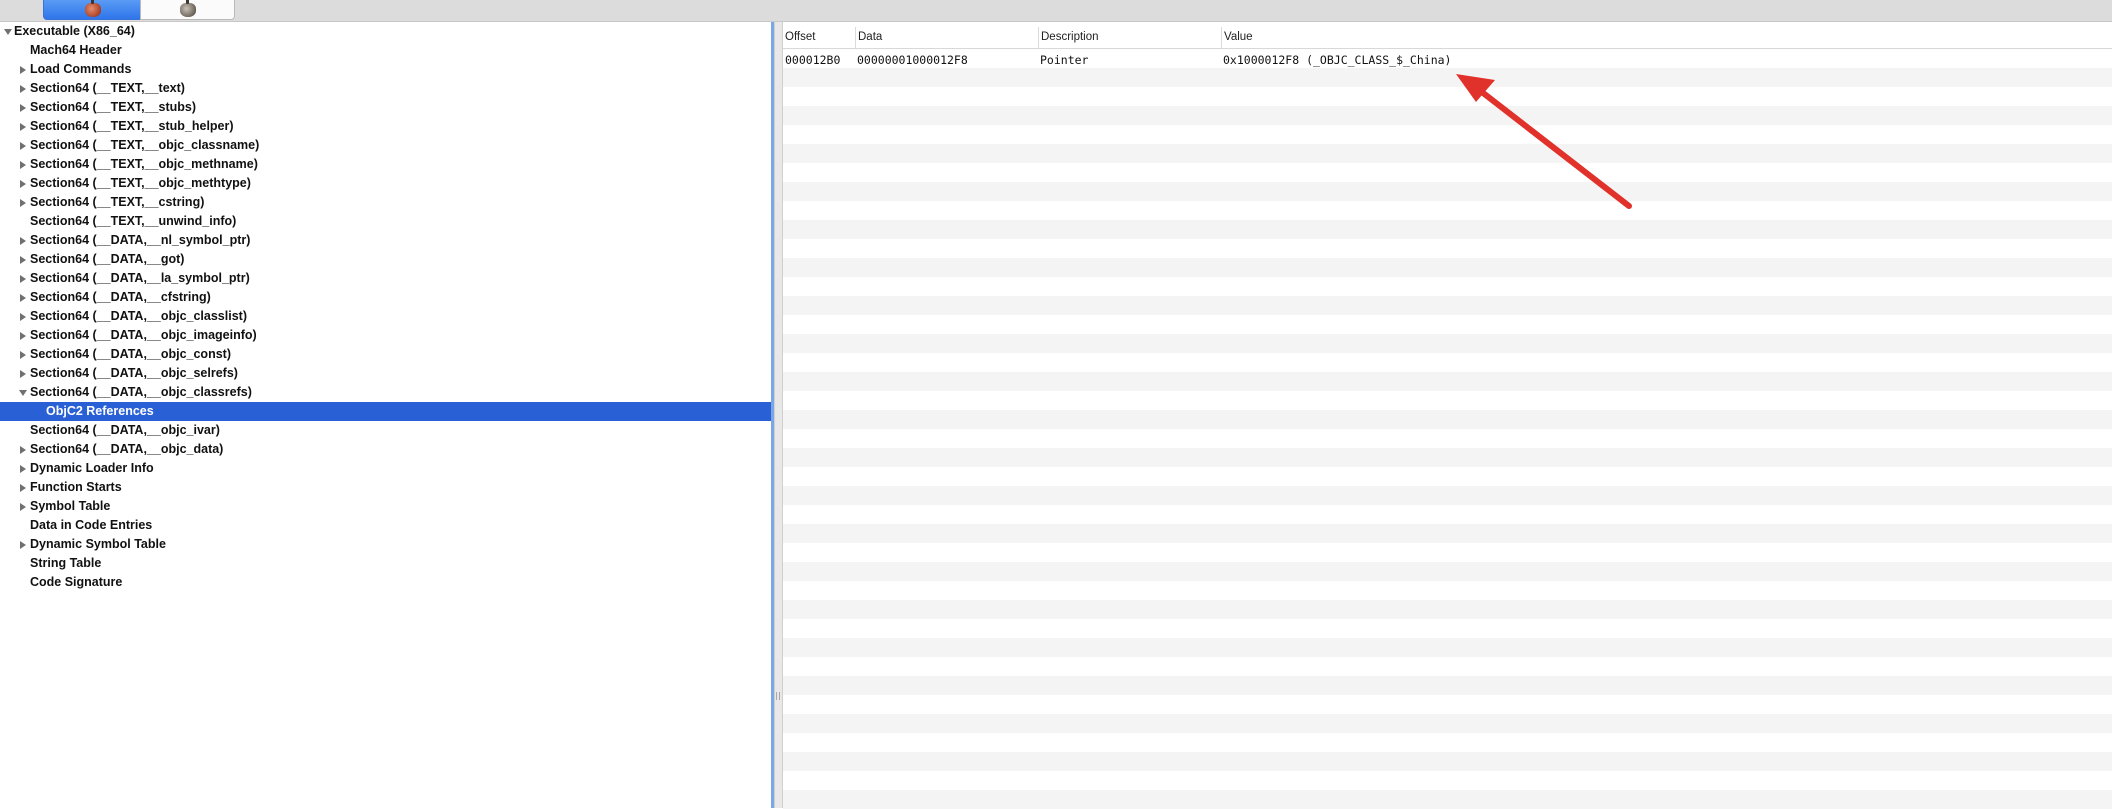 Image resolution: width=2112 pixels, height=809 pixels. What do you see at coordinates (385, 411) in the screenshot?
I see `tree-item: ObjC2 References` at bounding box center [385, 411].